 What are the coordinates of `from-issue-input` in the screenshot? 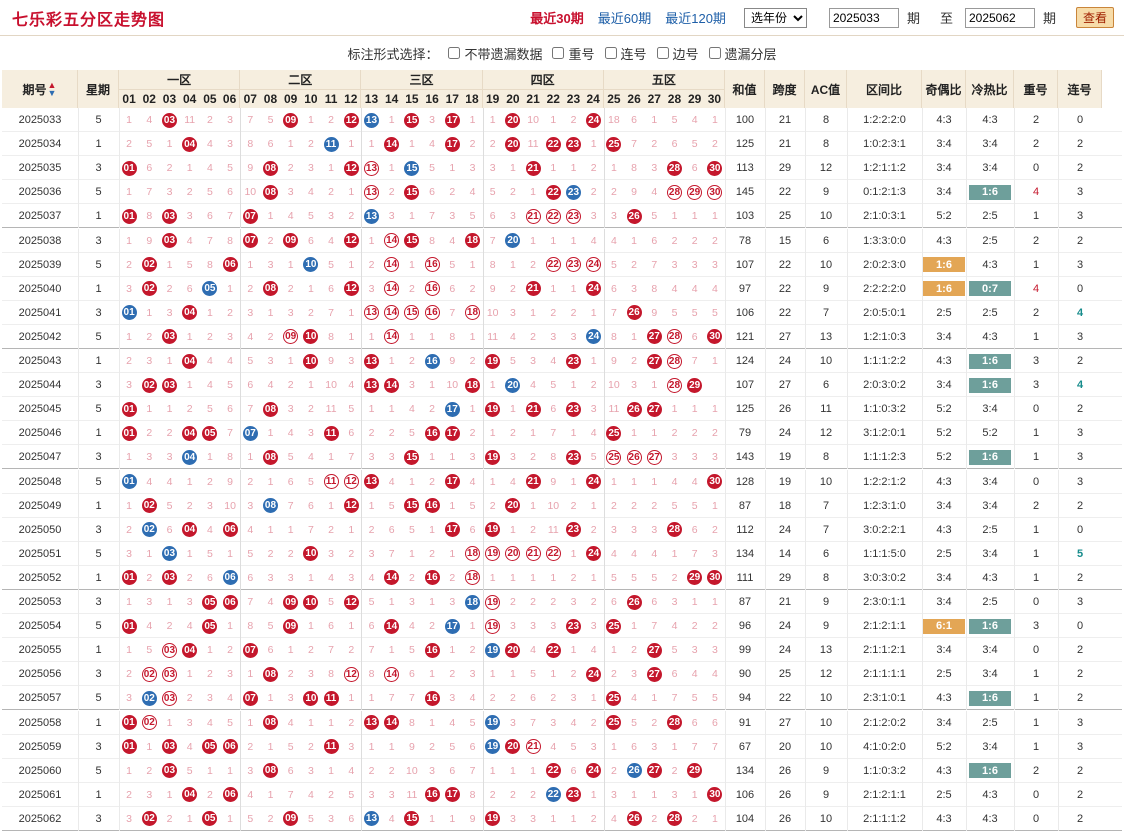 It's located at (863, 17).